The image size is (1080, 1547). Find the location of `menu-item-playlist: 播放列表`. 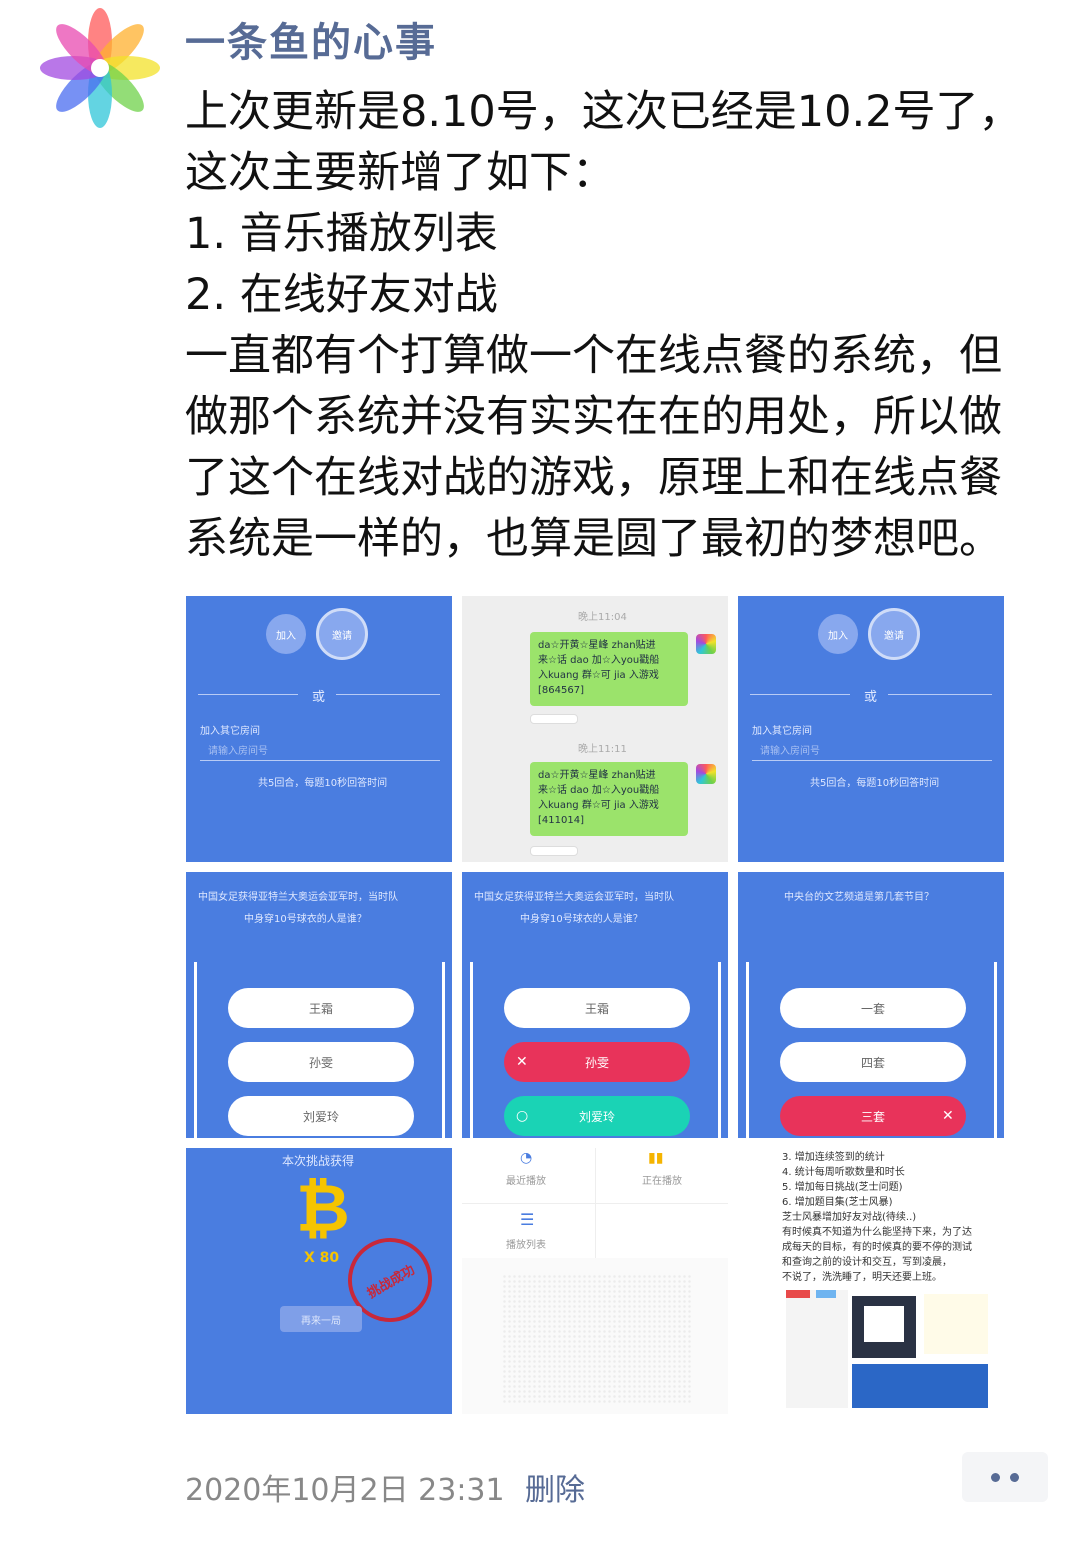

menu-item-playlist: 播放列表 is located at coordinates (526, 1245).